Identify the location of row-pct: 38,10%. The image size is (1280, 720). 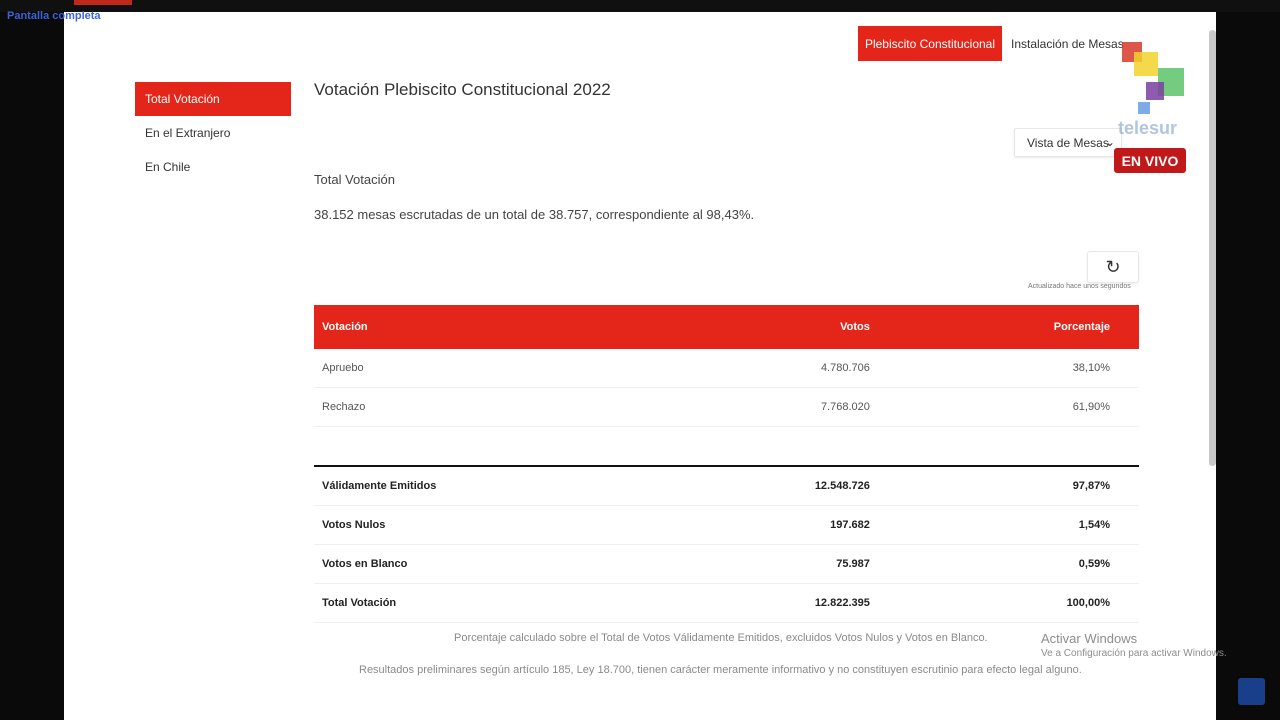
(1008, 368).